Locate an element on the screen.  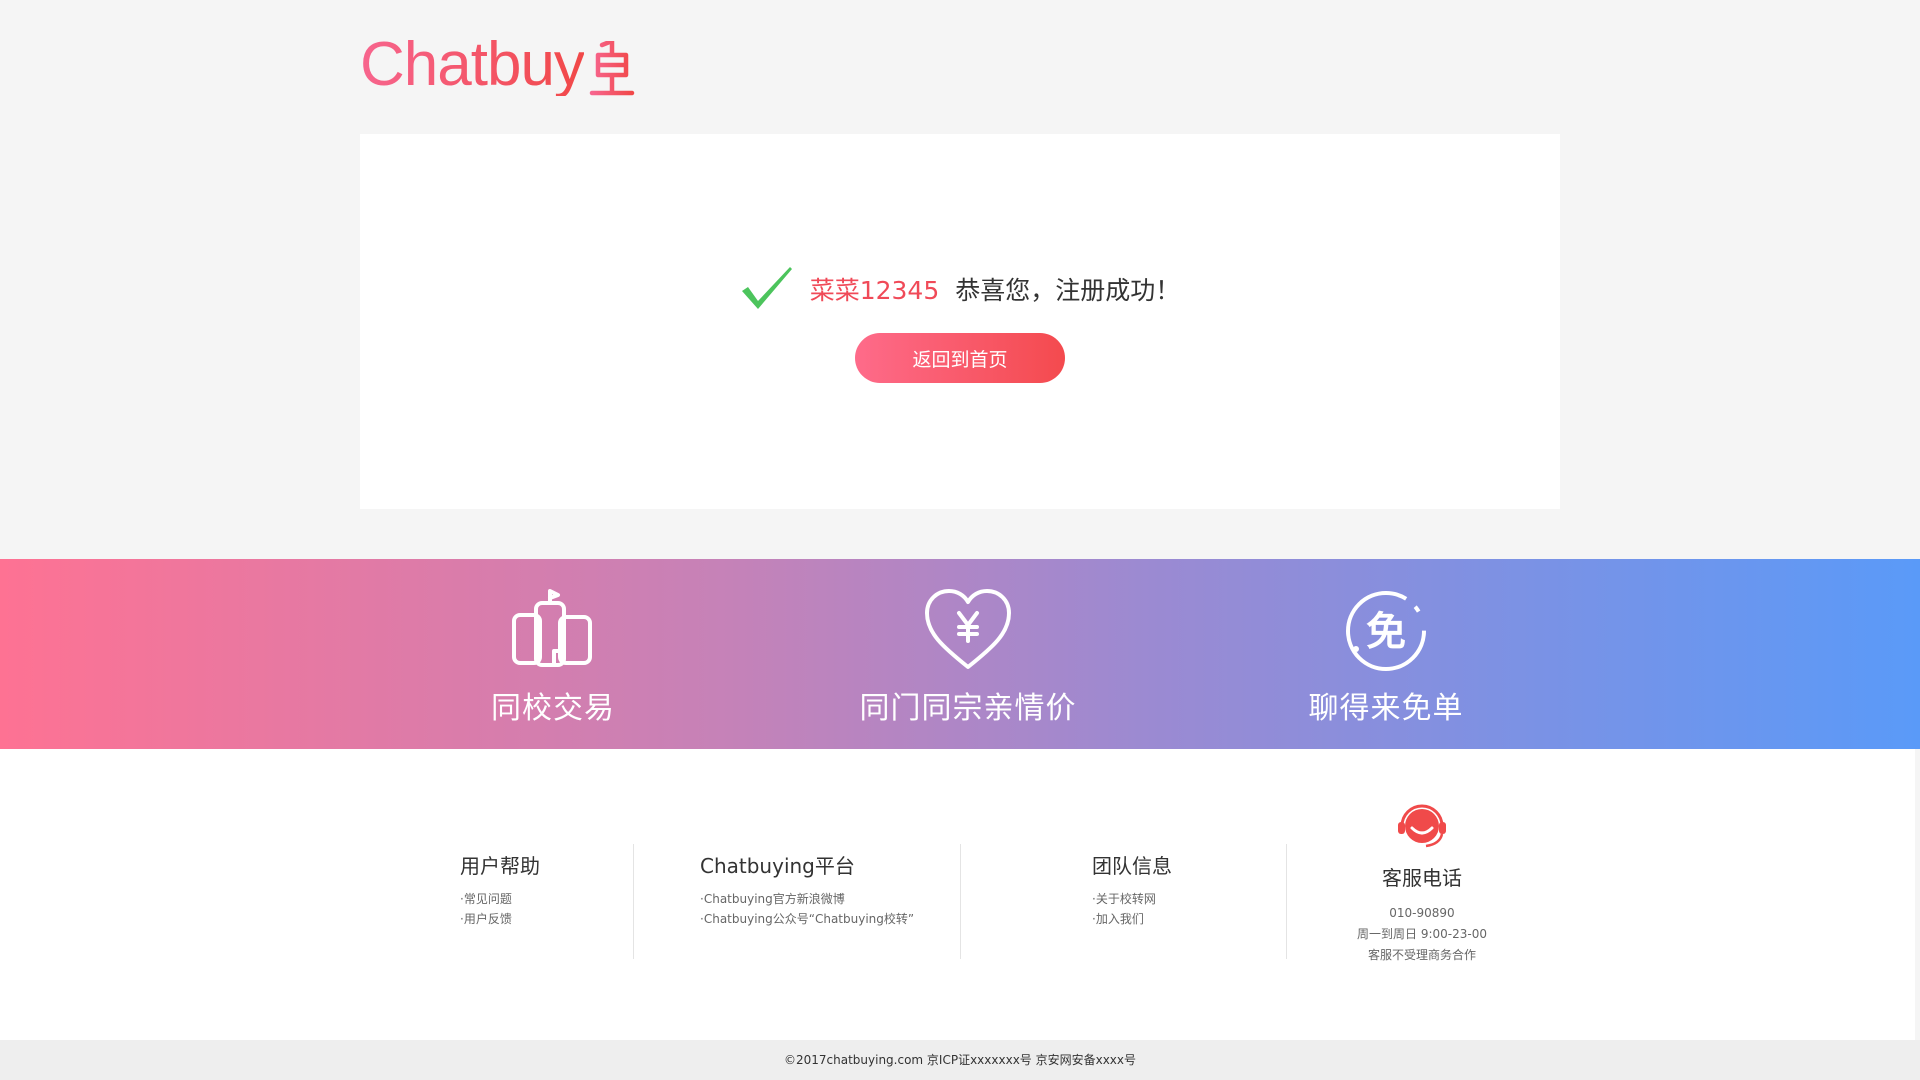
footer-column-help: 用户帮助 常见问题 用户反馈 is located at coordinates (500, 901).